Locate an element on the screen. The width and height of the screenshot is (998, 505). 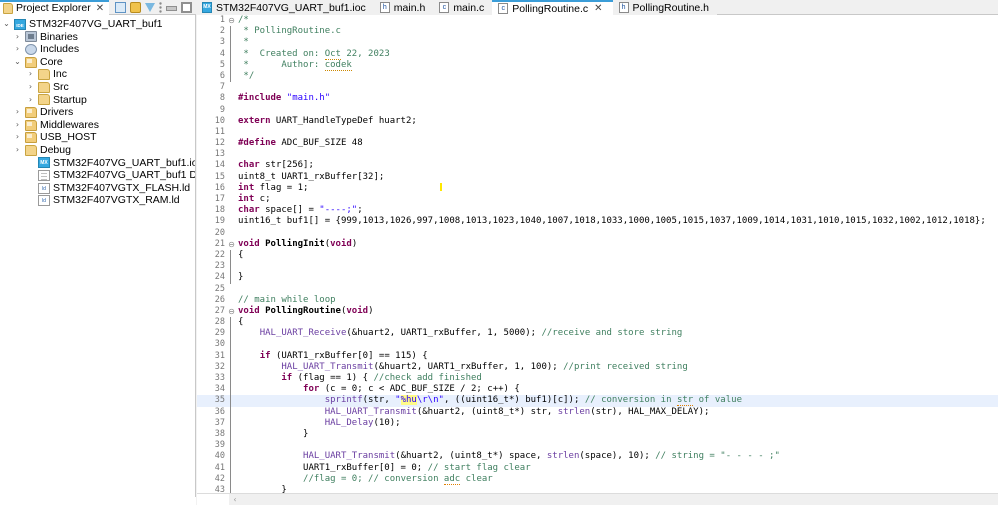
code-line-21: 21 ⊖ void PollingInit(void) is located at coordinates (597, 244).